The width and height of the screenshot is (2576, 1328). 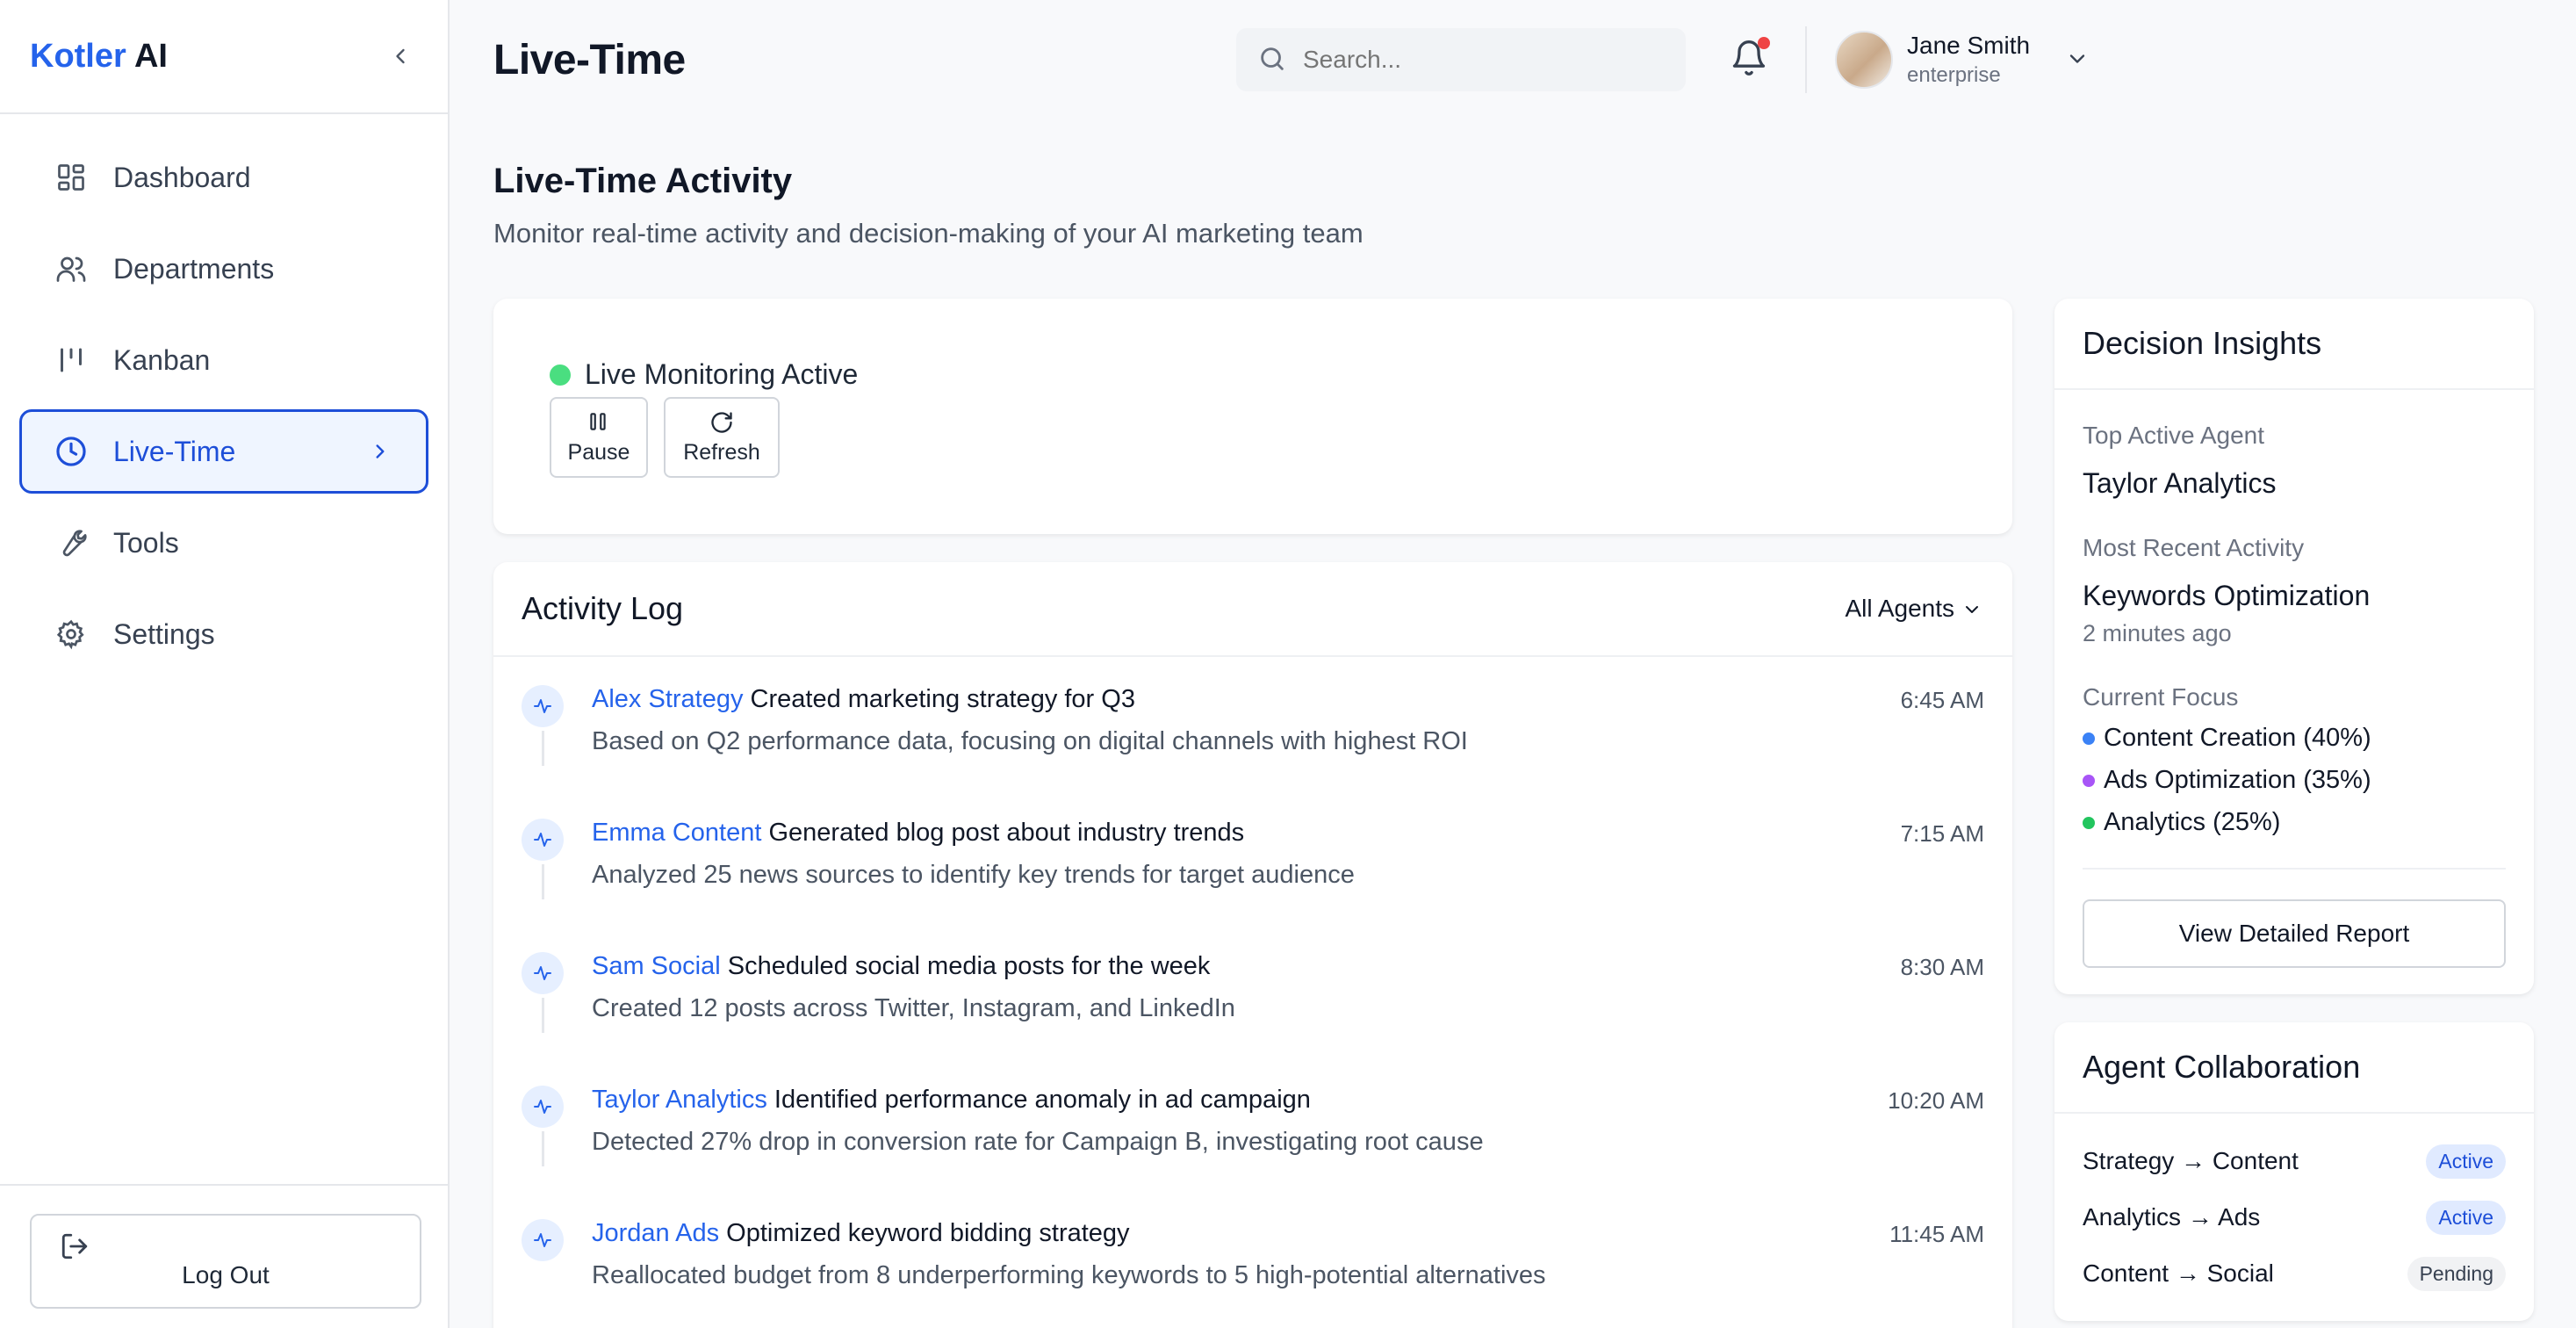 I want to click on sidebar-item-dashboard: Dashboard, so click(x=223, y=177).